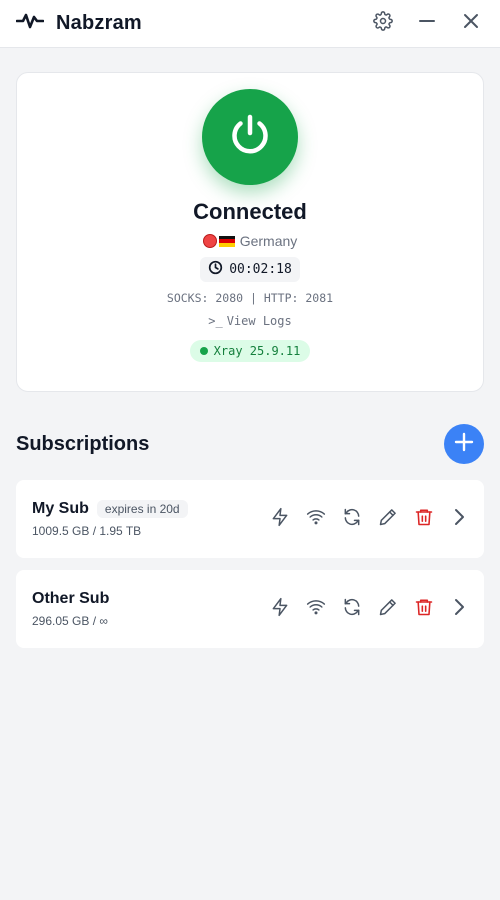  I want to click on view-logs-label: View Logs, so click(259, 321).